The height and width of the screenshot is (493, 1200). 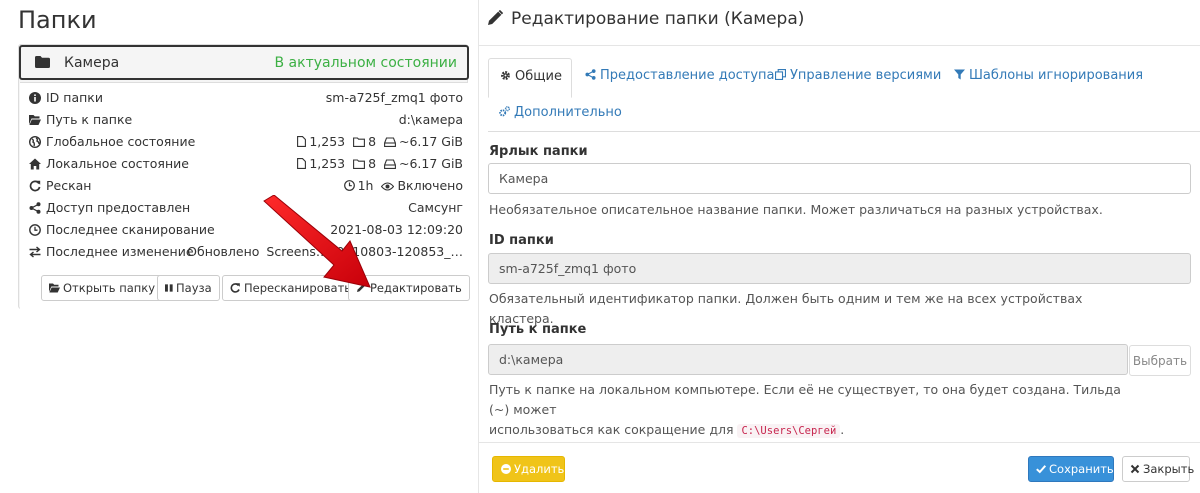 I want to click on local-files: 1,253, so click(x=327, y=163).